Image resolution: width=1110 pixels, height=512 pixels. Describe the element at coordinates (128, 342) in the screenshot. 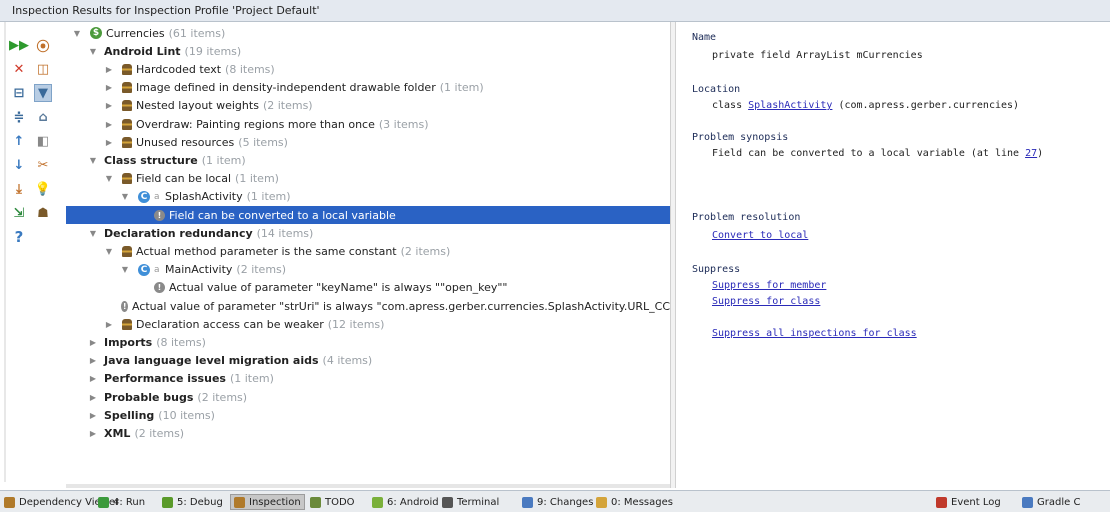

I see `tree-row-label: Imports` at that location.